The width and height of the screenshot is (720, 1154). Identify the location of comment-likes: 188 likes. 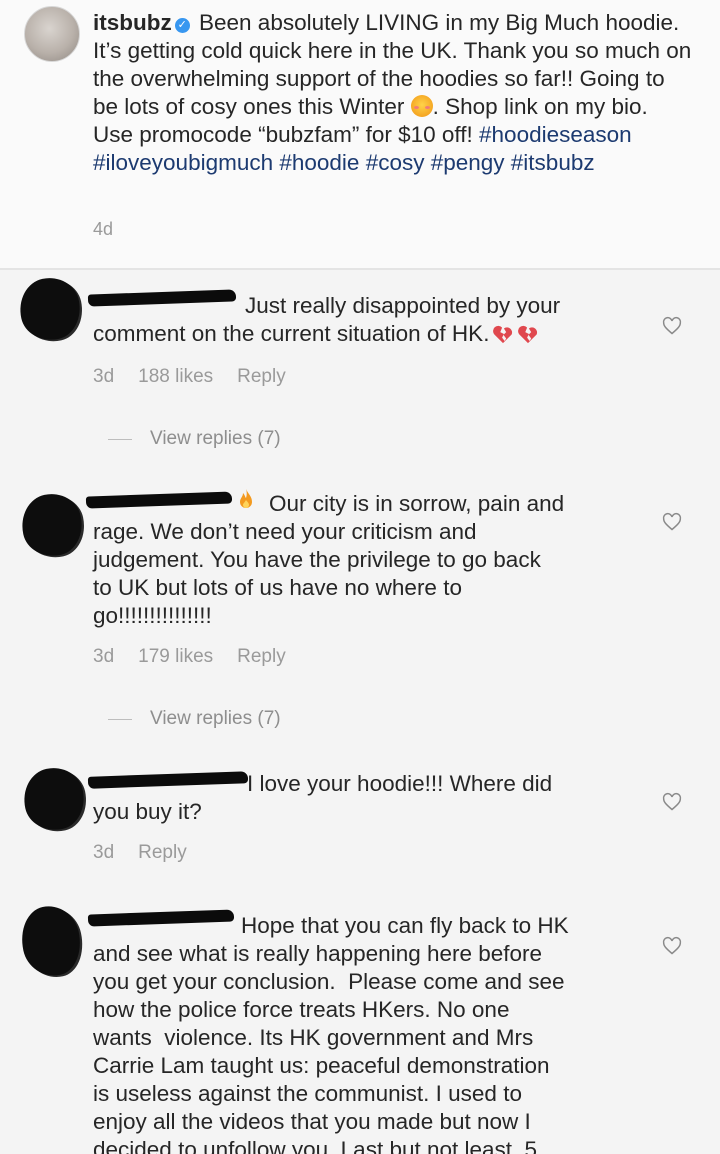
(175, 376).